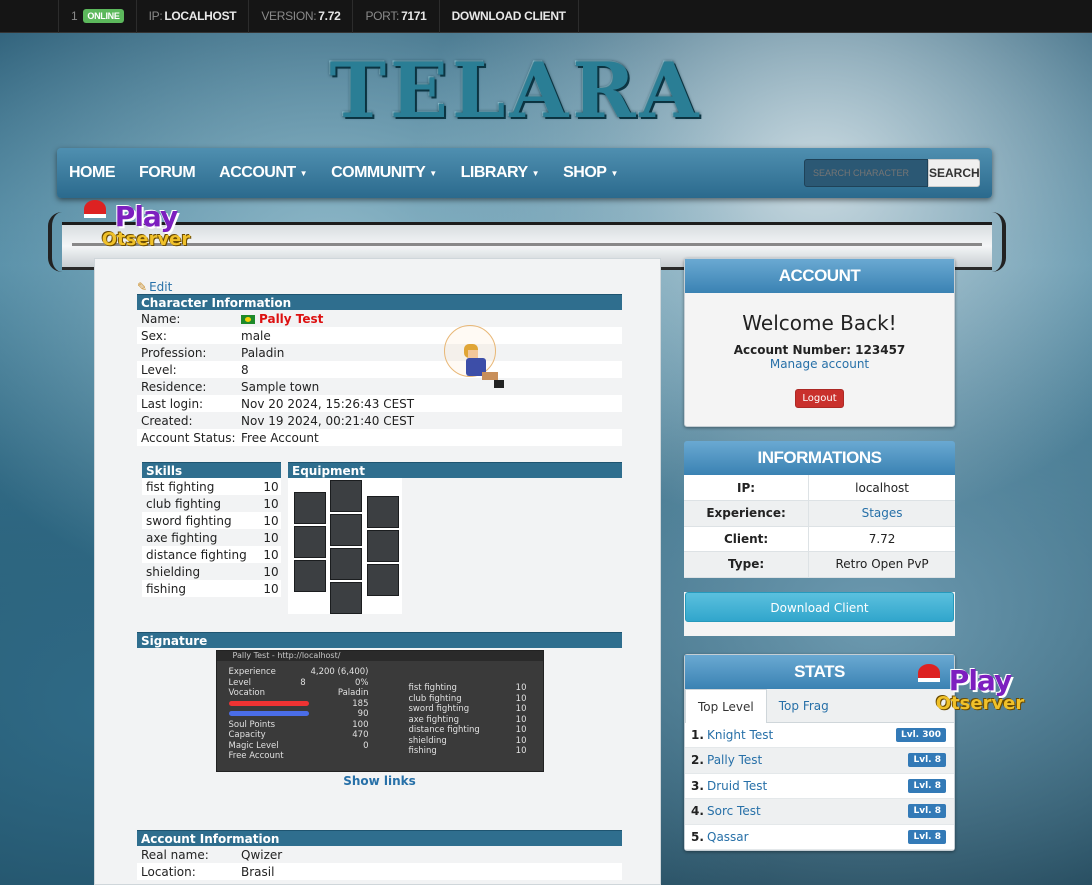 The width and height of the screenshot is (1092, 885). Describe the element at coordinates (247, 693) in the screenshot. I see `sig-label: Vocation` at that location.